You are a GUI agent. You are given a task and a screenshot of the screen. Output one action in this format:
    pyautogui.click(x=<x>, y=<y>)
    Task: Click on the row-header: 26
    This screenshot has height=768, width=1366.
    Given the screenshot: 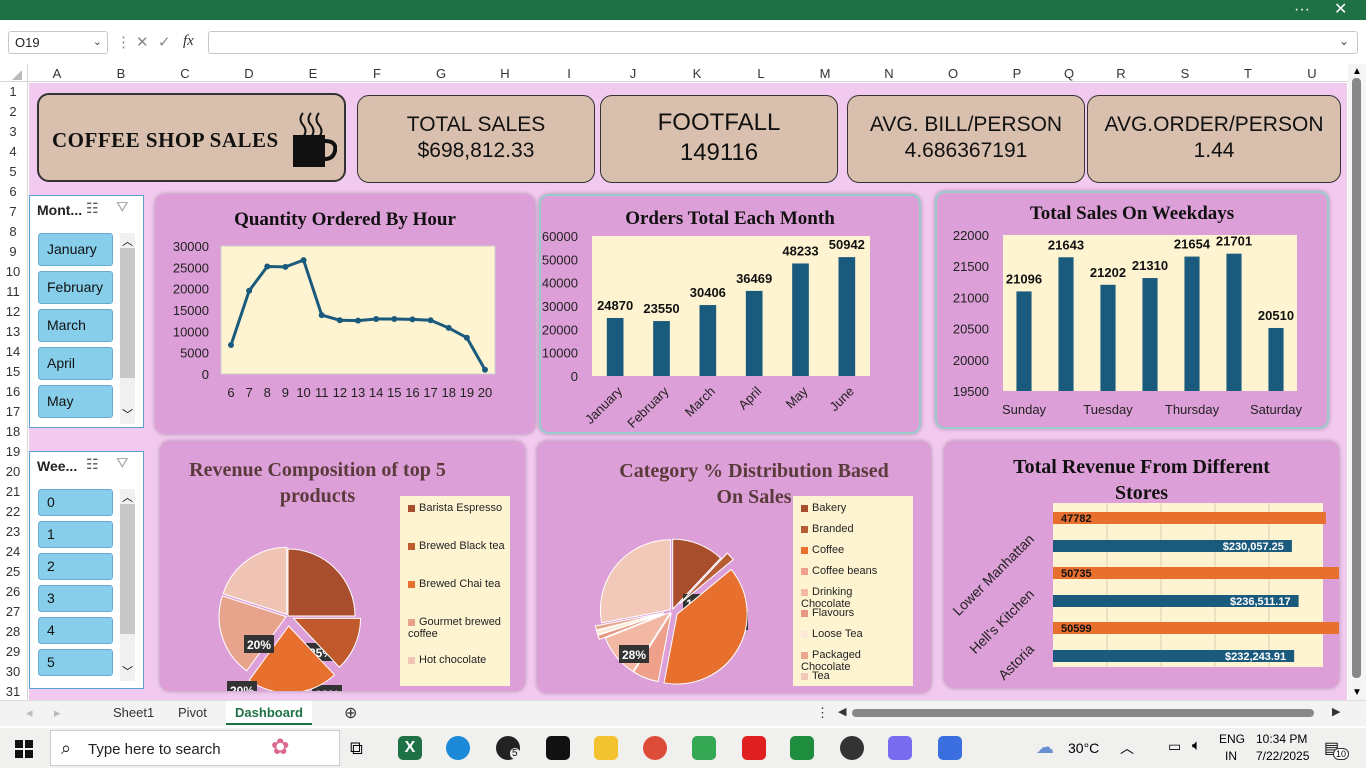 What is the action you would take?
    pyautogui.click(x=13, y=591)
    